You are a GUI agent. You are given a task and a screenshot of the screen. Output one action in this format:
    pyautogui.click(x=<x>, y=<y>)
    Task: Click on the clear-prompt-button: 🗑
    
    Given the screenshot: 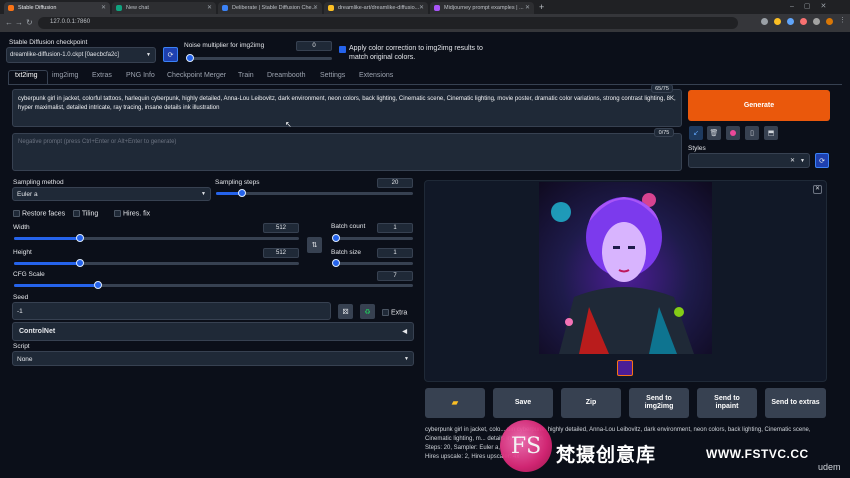 What is the action you would take?
    pyautogui.click(x=714, y=133)
    